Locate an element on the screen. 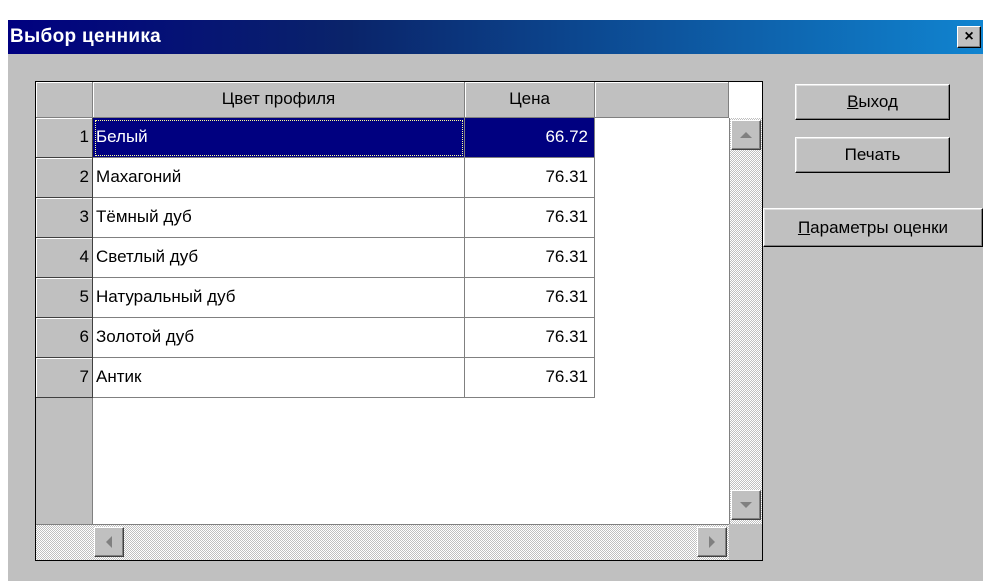  print-button: Печать is located at coordinates (872, 155).